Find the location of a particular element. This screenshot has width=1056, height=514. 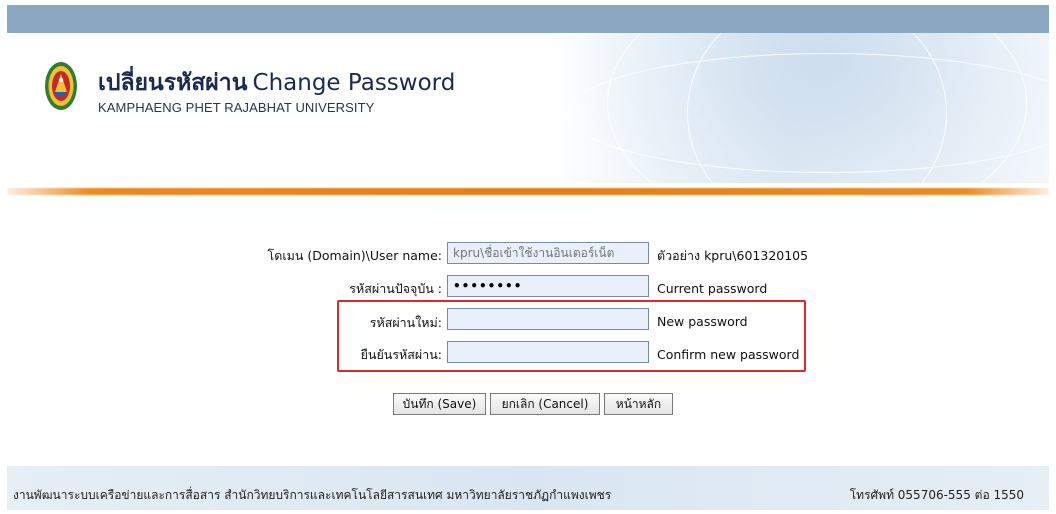

page-title-thai: เปลี่ยนรหัสผ่าน is located at coordinates (173, 83).